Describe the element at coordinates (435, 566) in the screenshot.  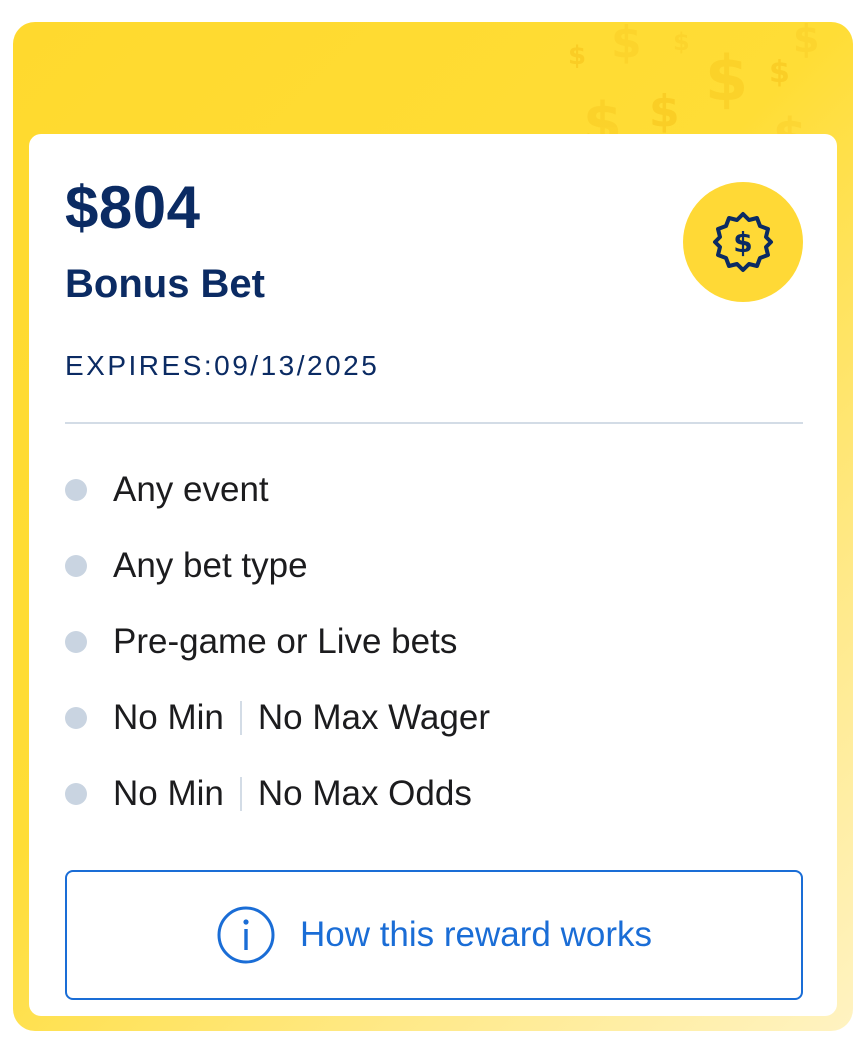
I see `list-item: Any bet type` at that location.